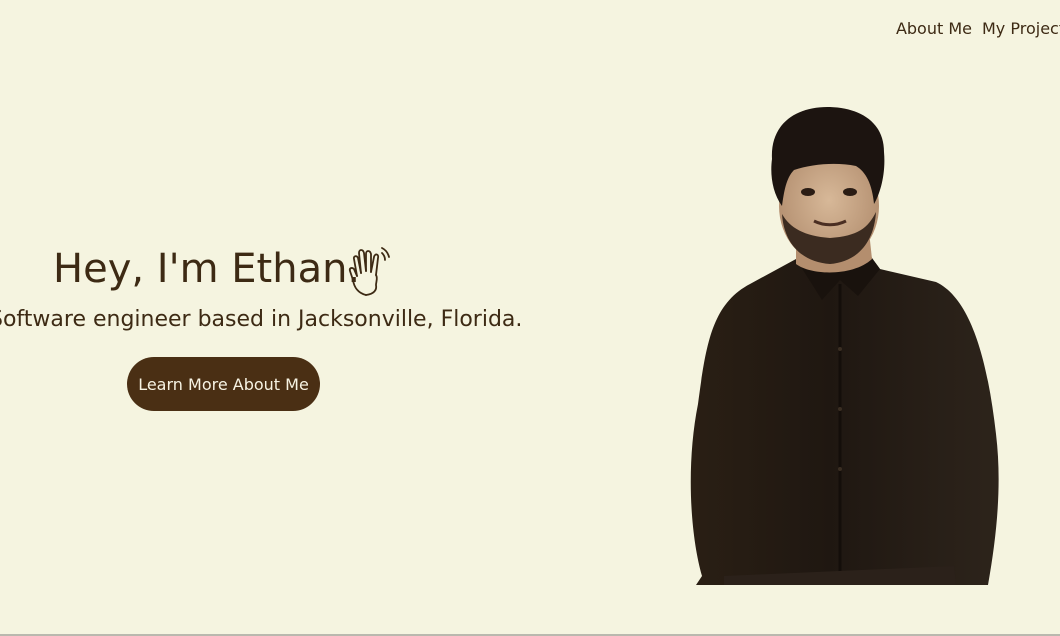  What do you see at coordinates (1021, 28) in the screenshot?
I see `nav-my-projects-link: My Projects` at bounding box center [1021, 28].